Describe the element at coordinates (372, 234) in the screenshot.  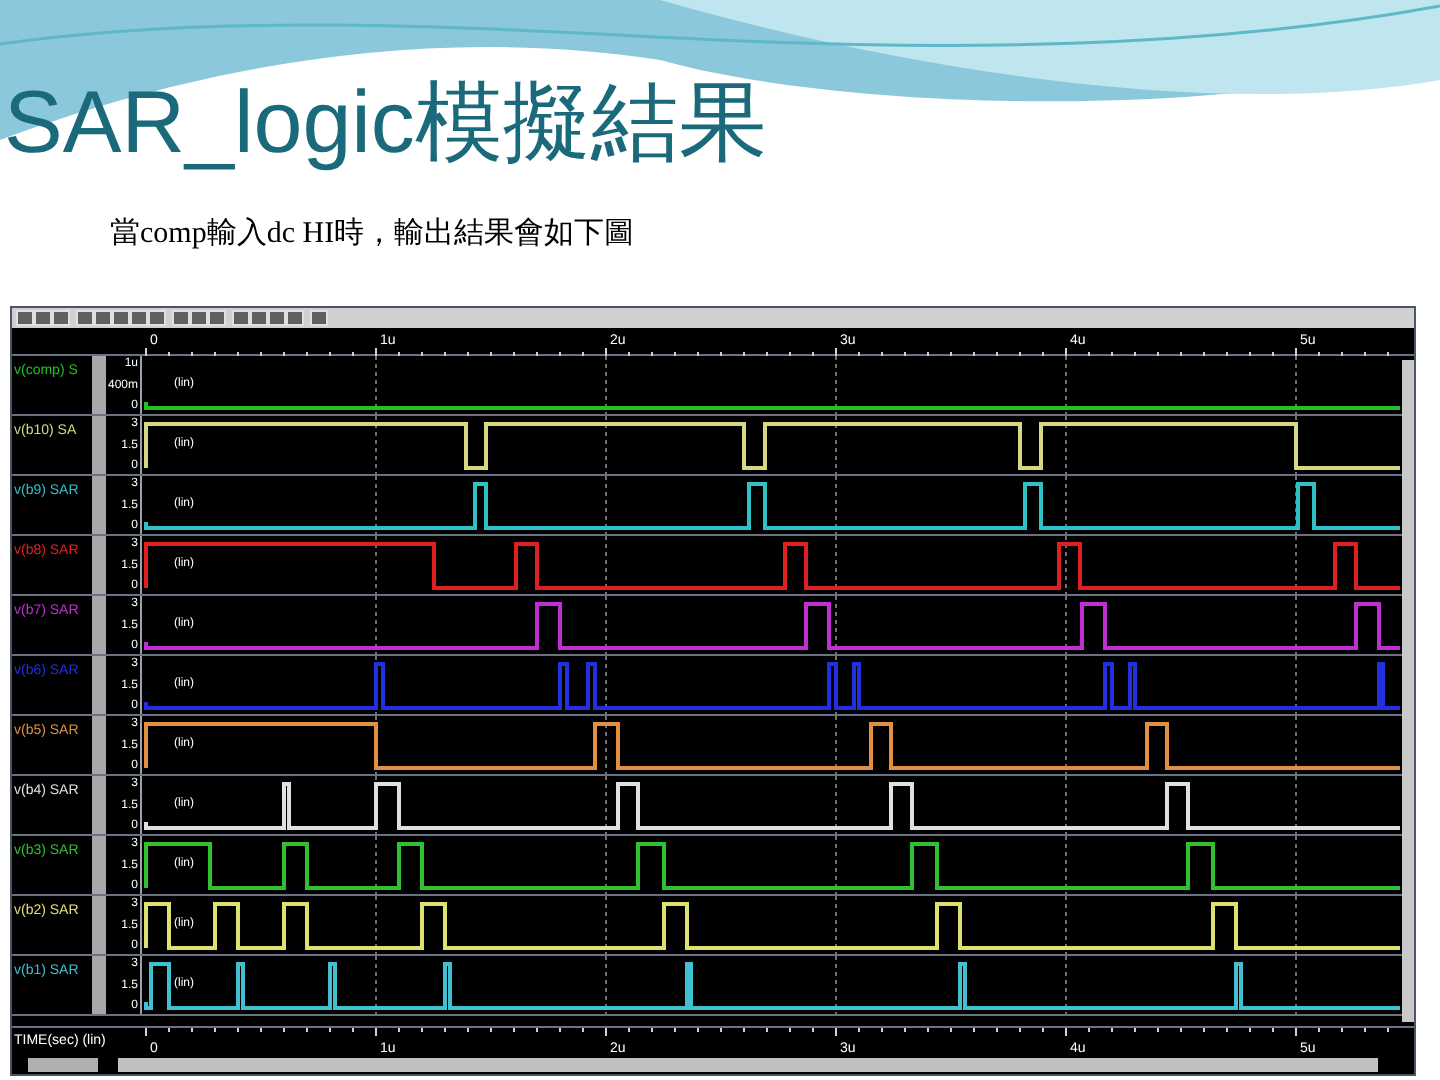
I see `slide-caption: 當comp輸入dc HI時，輸出結果會如下圖` at that location.